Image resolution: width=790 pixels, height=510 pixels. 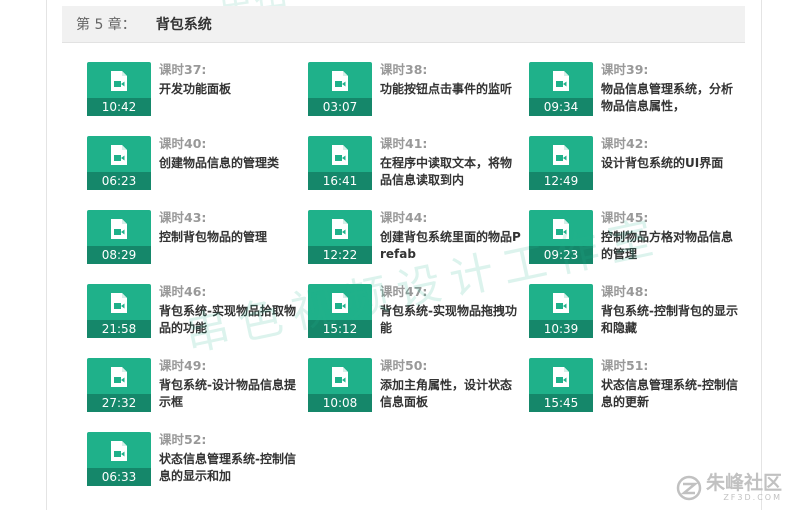 I want to click on lesson-info: 课时45: 控制物品方格对物品信息的管理, so click(x=672, y=236).